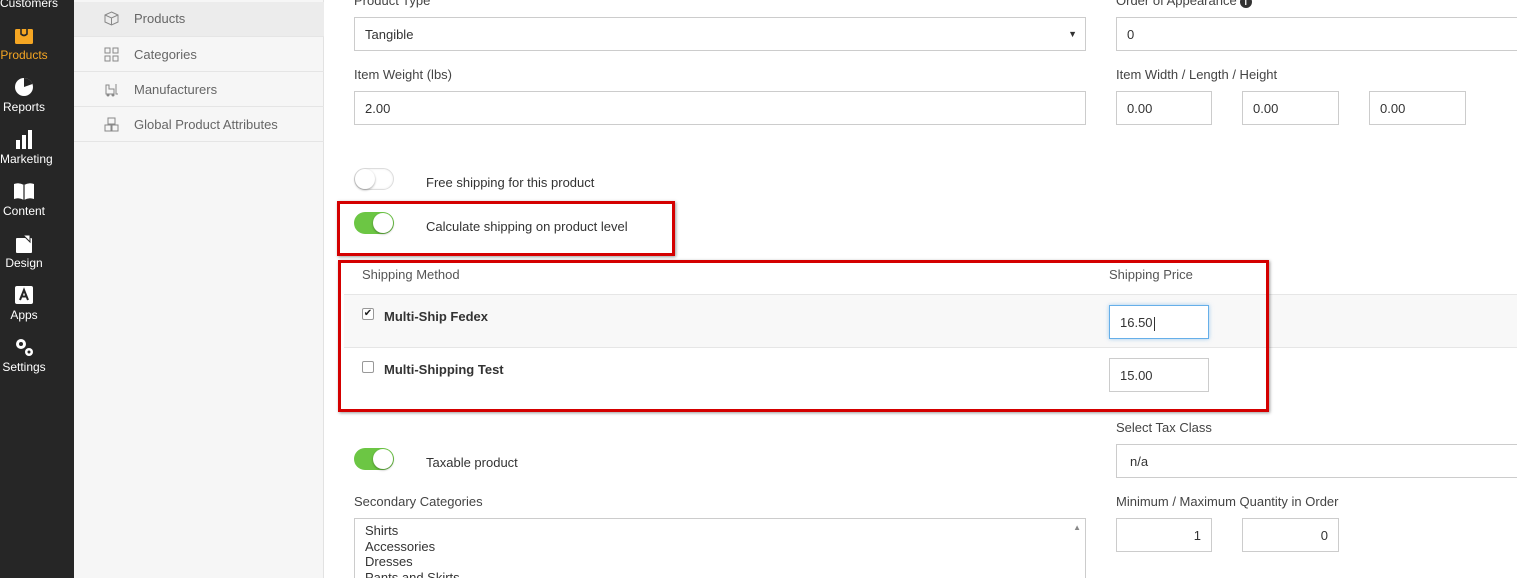 This screenshot has height=578, width=1517. Describe the element at coordinates (1131, 34) in the screenshot. I see `order-of-appearance-value: 0` at that location.